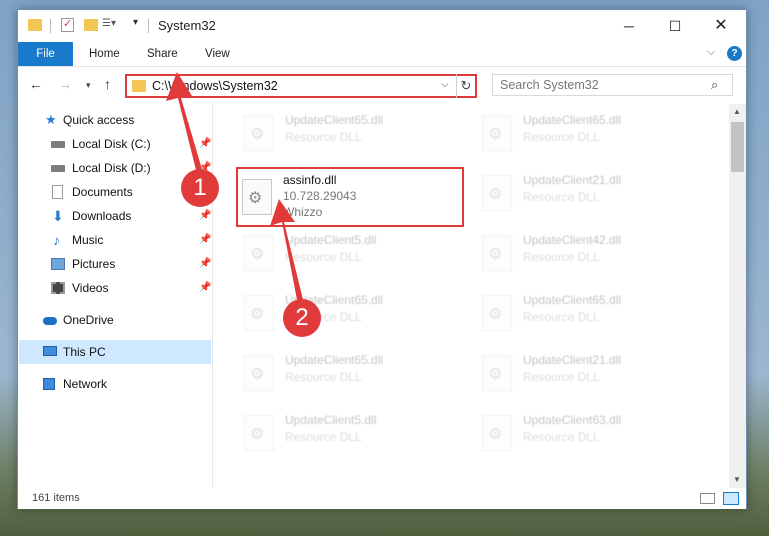  I want to click on address-path: C:\Windows\System32, so click(215, 86).